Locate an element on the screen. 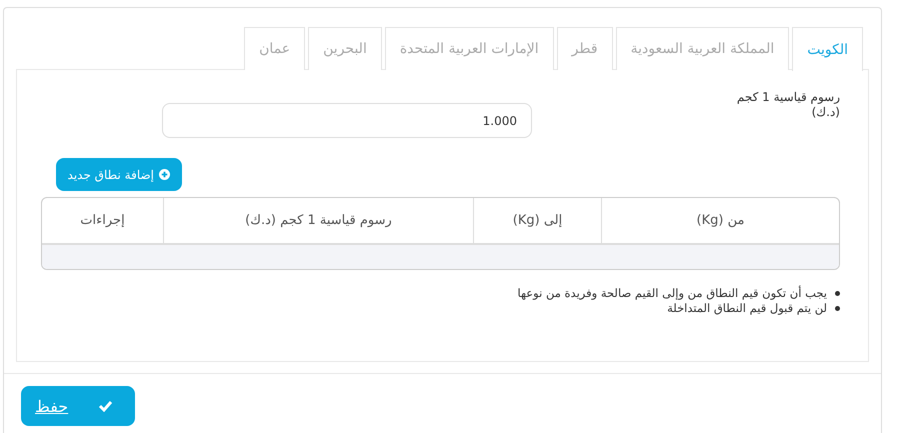 The height and width of the screenshot is (433, 910). column-header: من (Kg) is located at coordinates (720, 220).